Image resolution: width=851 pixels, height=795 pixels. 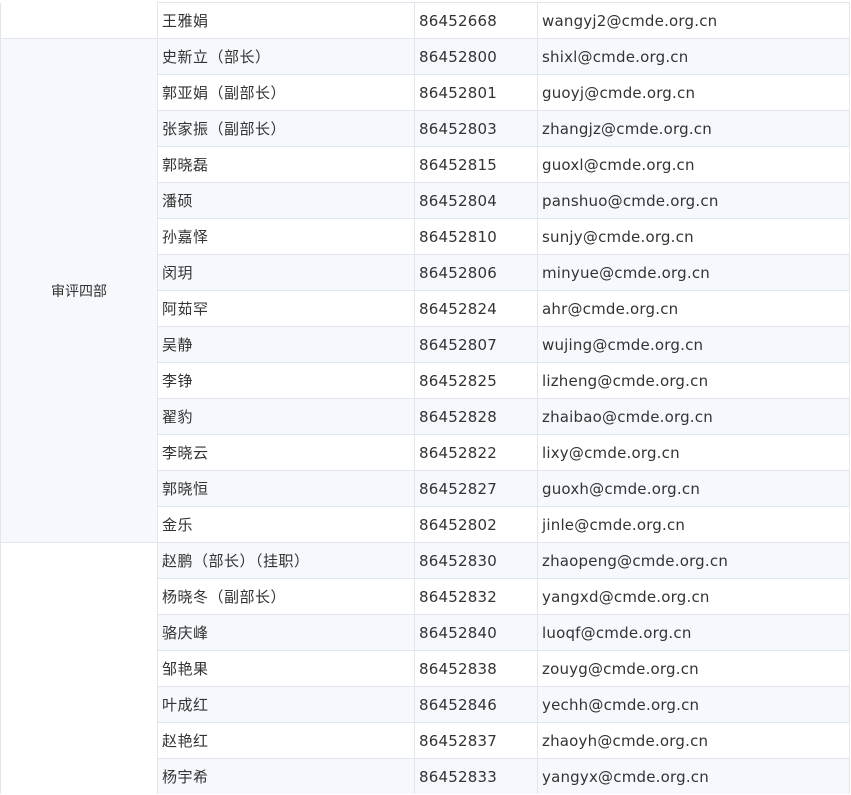 What do you see at coordinates (476, 560) in the screenshot?
I see `staff-phone: 86452830` at bounding box center [476, 560].